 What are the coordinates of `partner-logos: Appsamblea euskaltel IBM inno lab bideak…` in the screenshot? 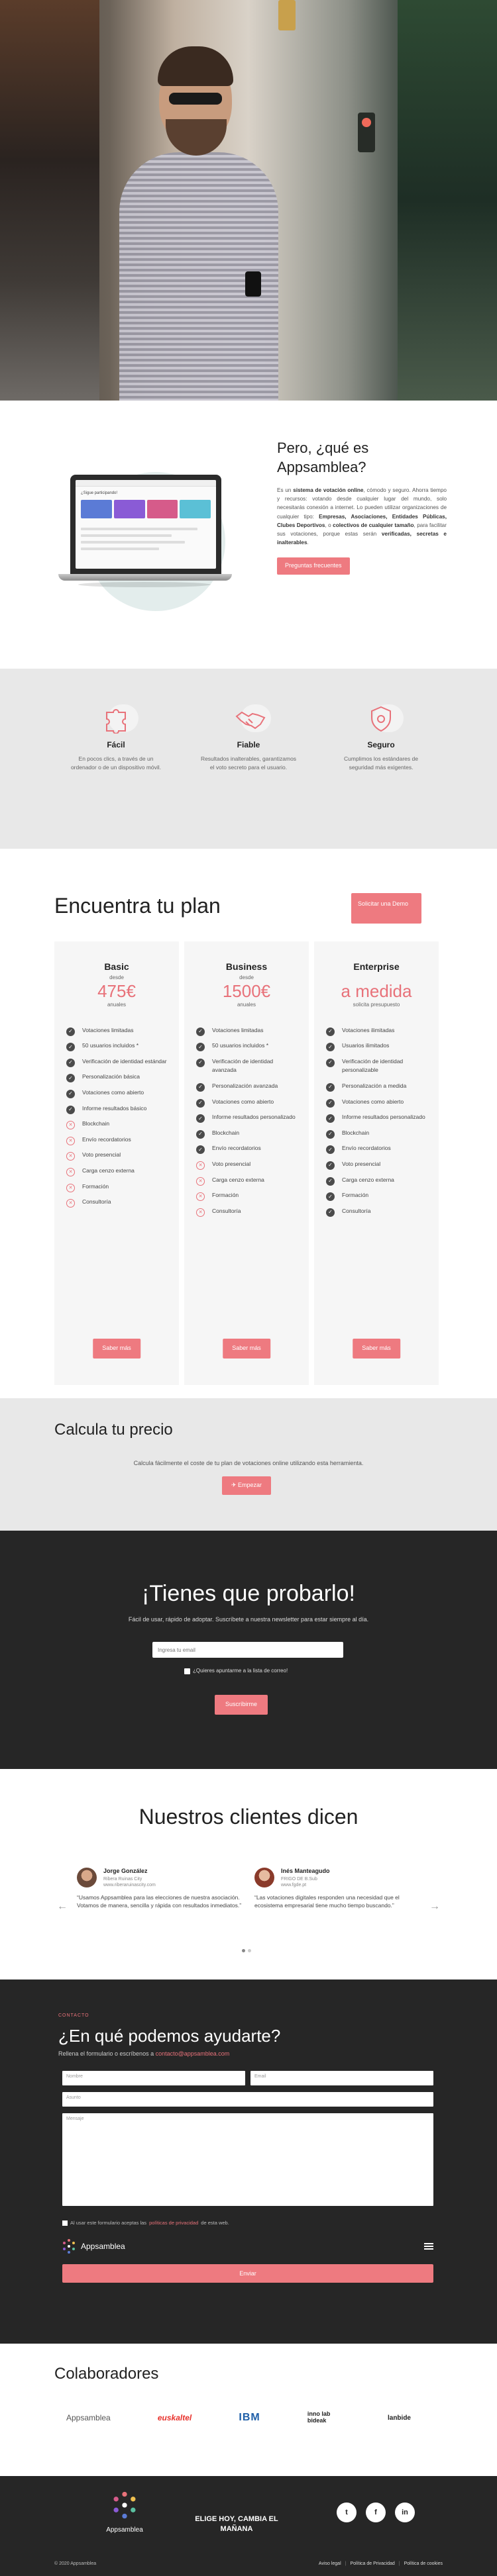 It's located at (238, 2418).